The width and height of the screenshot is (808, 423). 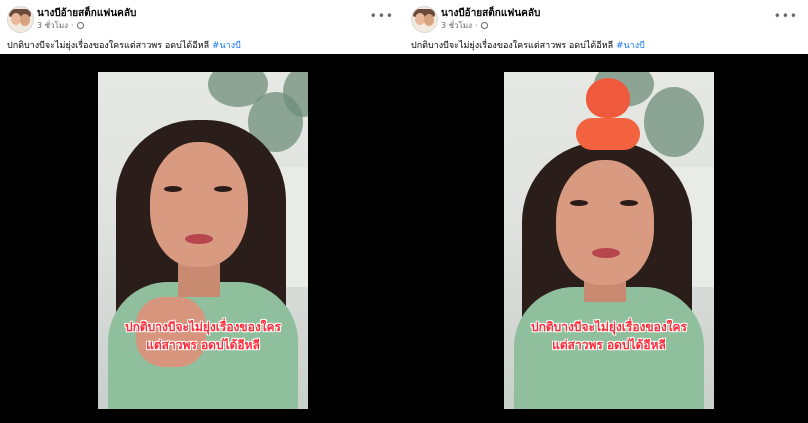 I want to click on sticker-cloud, so click(x=608, y=134).